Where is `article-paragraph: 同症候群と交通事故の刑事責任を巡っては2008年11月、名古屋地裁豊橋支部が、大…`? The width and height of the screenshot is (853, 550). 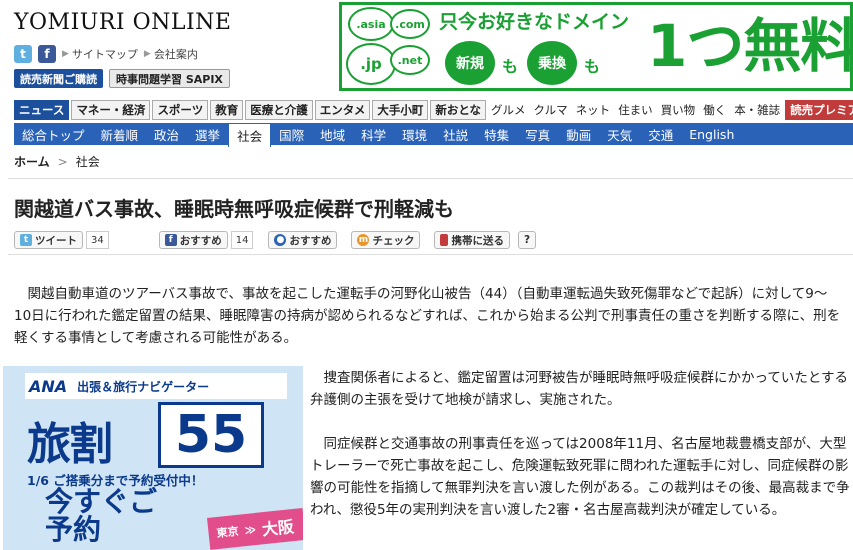 article-paragraph: 同症候群と交通事故の刑事責任を巡っては2008年11月、名古屋地裁豊橋支部が、大… is located at coordinates (580, 477).